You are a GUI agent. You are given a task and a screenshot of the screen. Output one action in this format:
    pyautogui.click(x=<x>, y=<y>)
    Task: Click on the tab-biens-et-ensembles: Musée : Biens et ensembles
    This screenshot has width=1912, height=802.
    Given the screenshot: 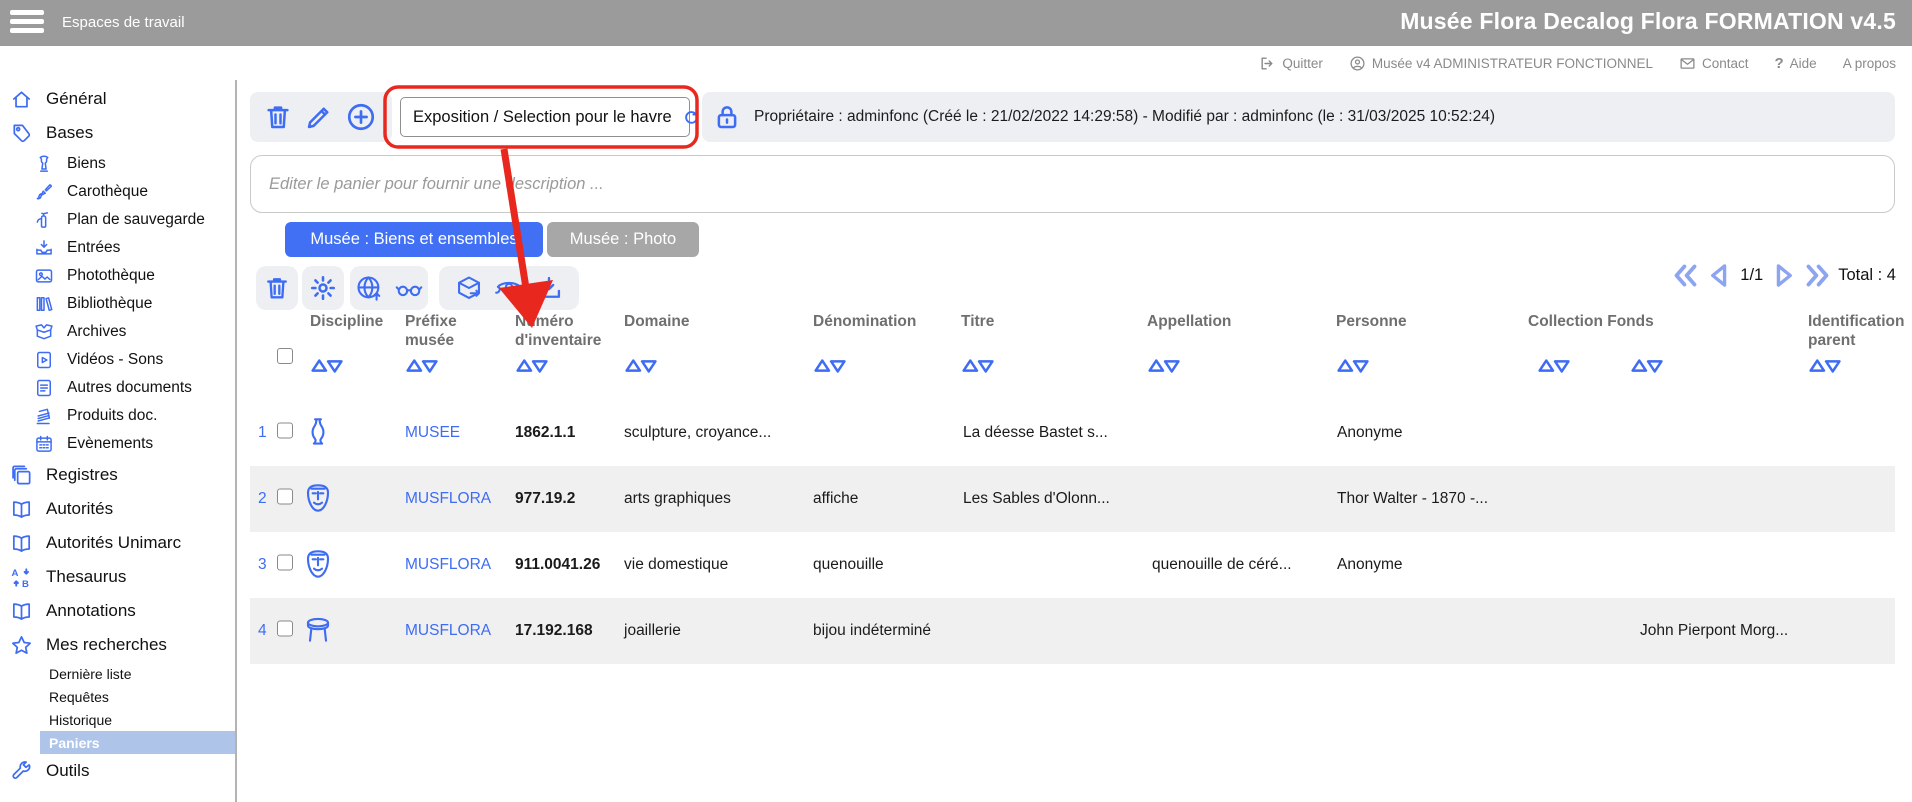 What is the action you would take?
    pyautogui.click(x=414, y=239)
    